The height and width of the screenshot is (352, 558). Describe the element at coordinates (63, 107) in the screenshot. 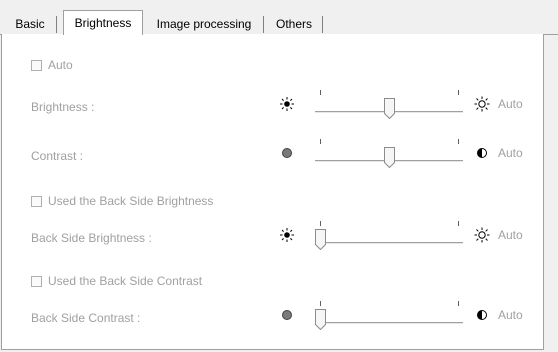

I see `brightness-label: Brightness :` at that location.